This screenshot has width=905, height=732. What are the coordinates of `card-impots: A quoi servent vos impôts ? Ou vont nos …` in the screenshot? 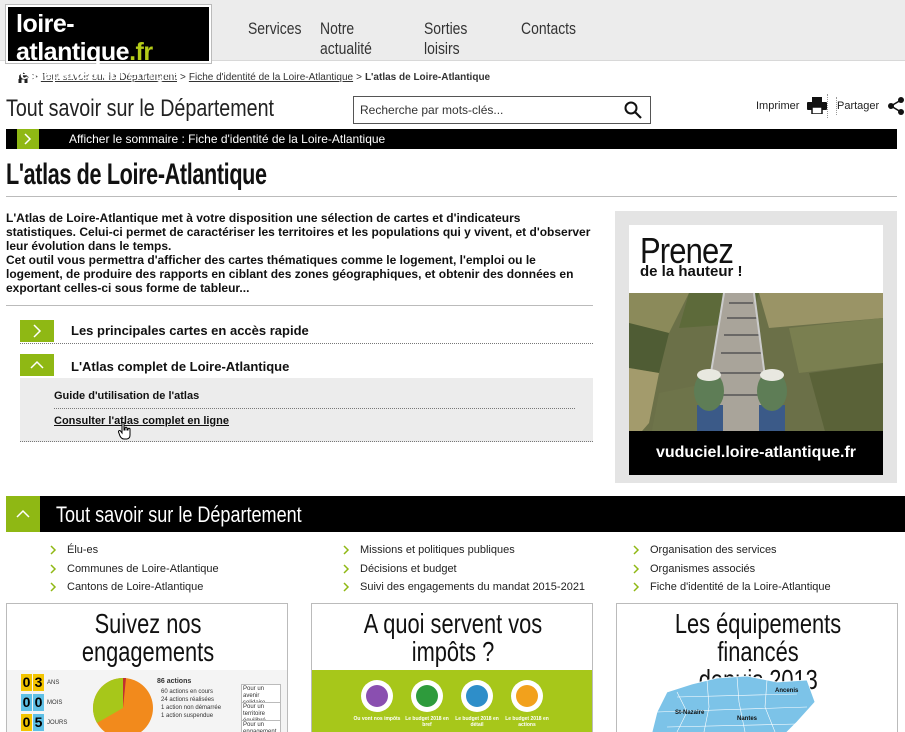 It's located at (452, 667).